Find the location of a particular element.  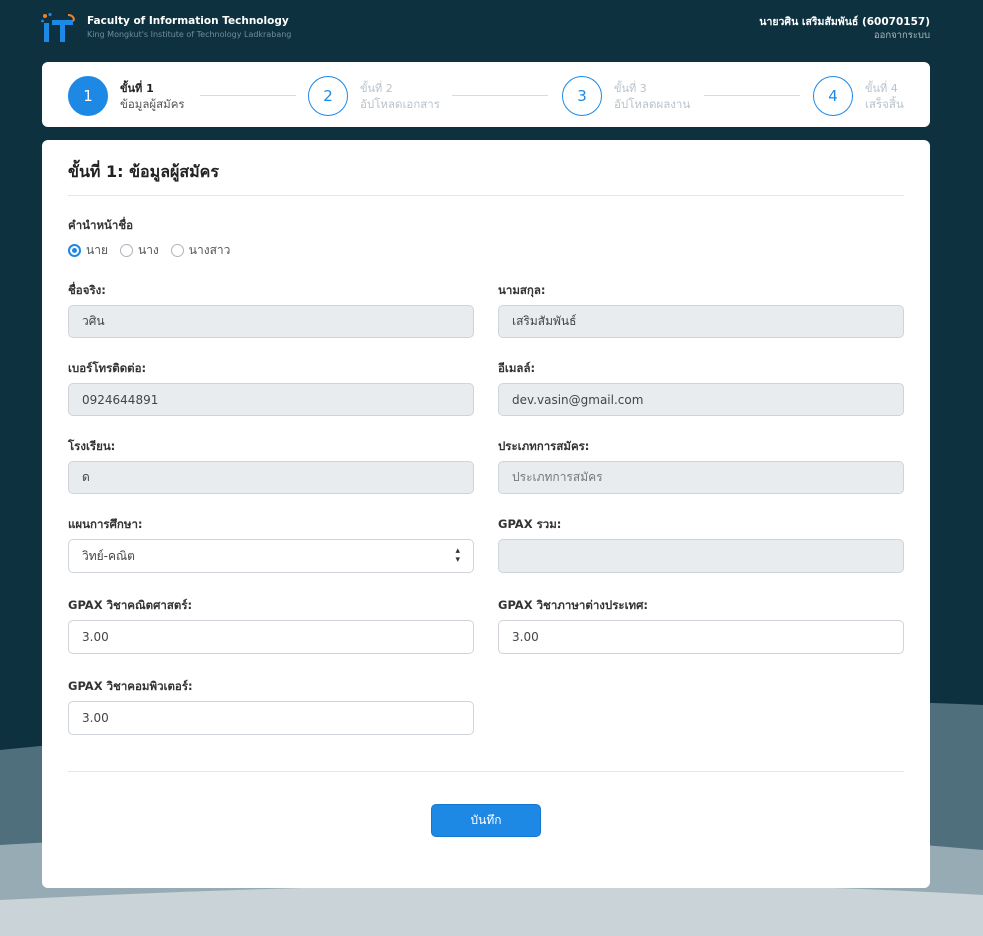

gpax-total-field is located at coordinates (701, 556).